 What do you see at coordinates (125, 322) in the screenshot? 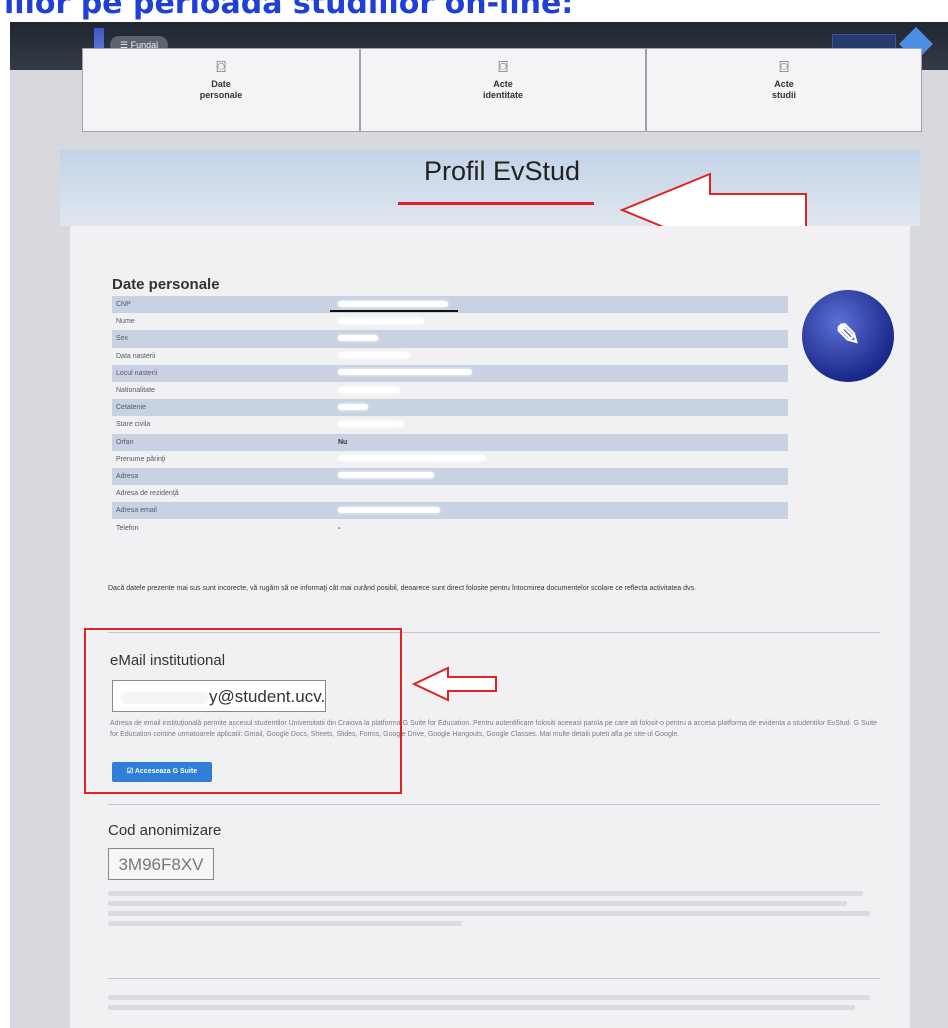
I see `row-key: Nume` at bounding box center [125, 322].